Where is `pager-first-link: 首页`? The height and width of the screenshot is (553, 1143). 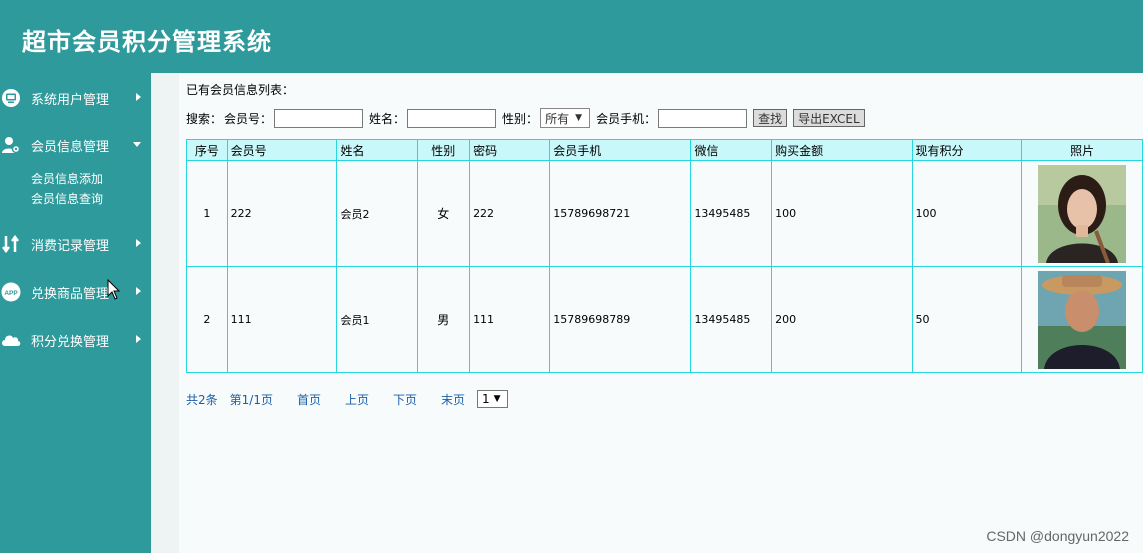
pager-first-link: 首页 is located at coordinates (309, 399).